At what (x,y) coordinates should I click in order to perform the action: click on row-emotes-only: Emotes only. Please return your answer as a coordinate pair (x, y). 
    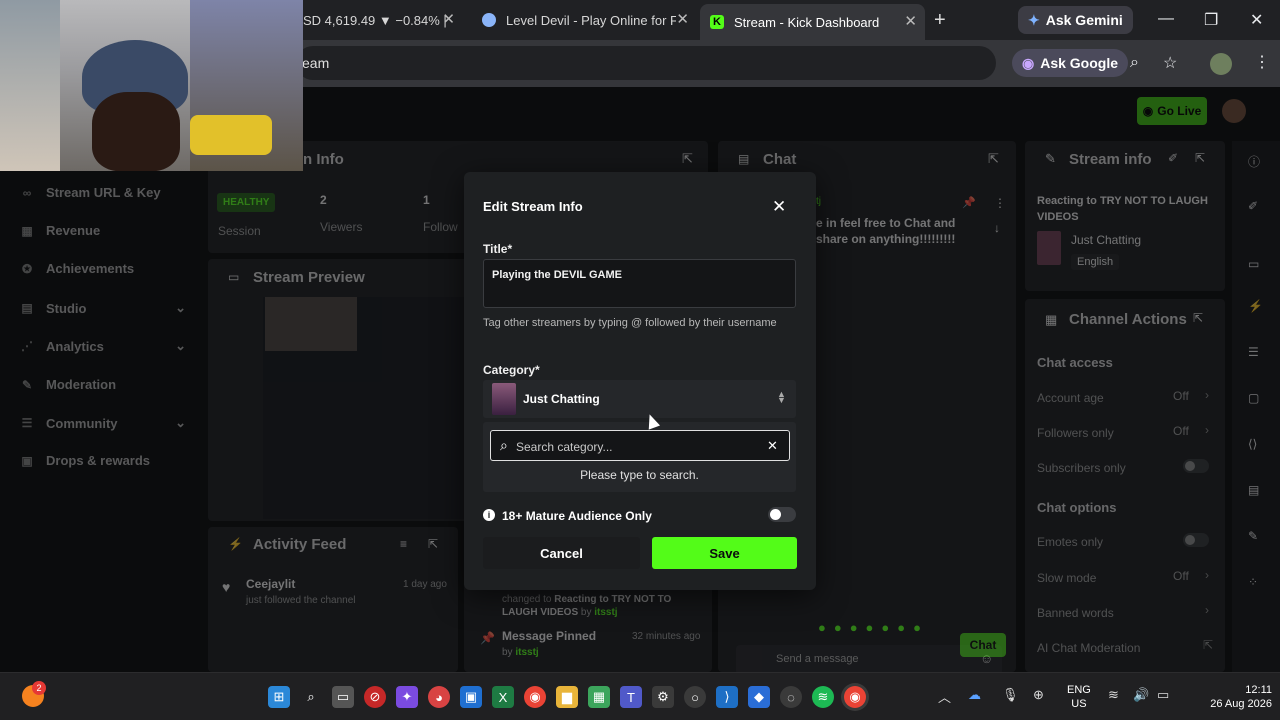
    Looking at the image, I should click on (1125, 542).